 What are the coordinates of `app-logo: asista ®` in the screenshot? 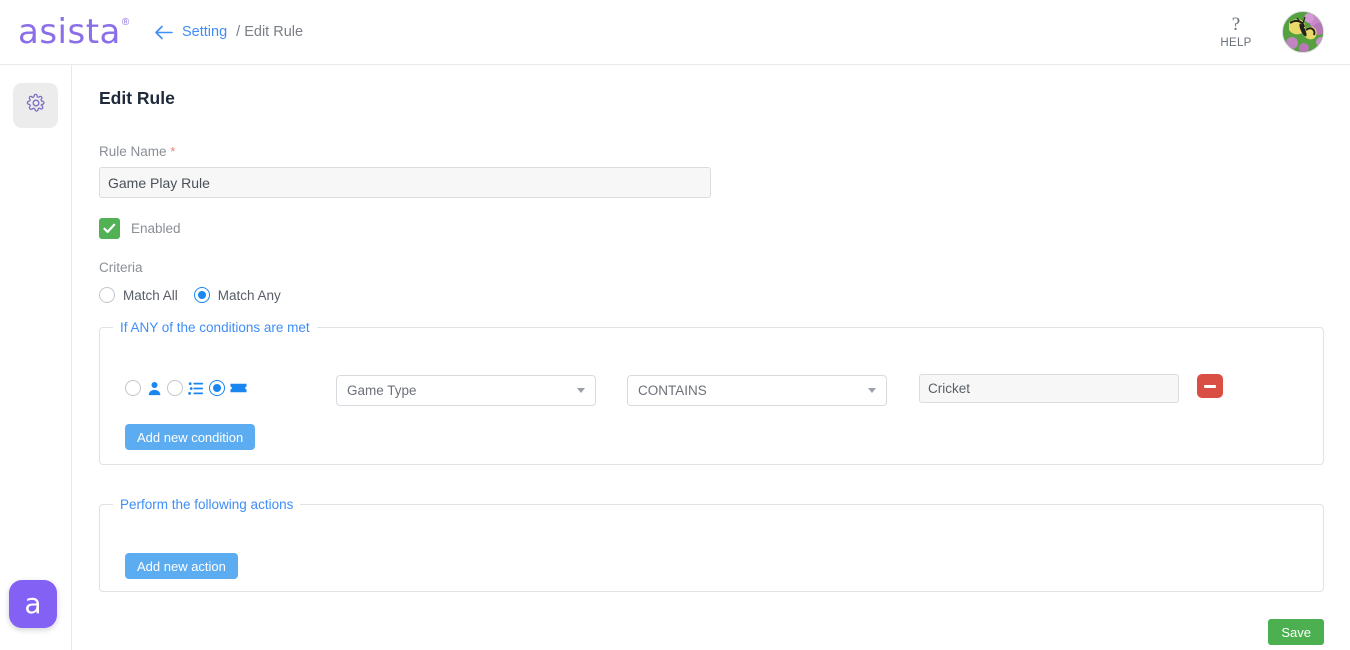 It's located at (72, 32).